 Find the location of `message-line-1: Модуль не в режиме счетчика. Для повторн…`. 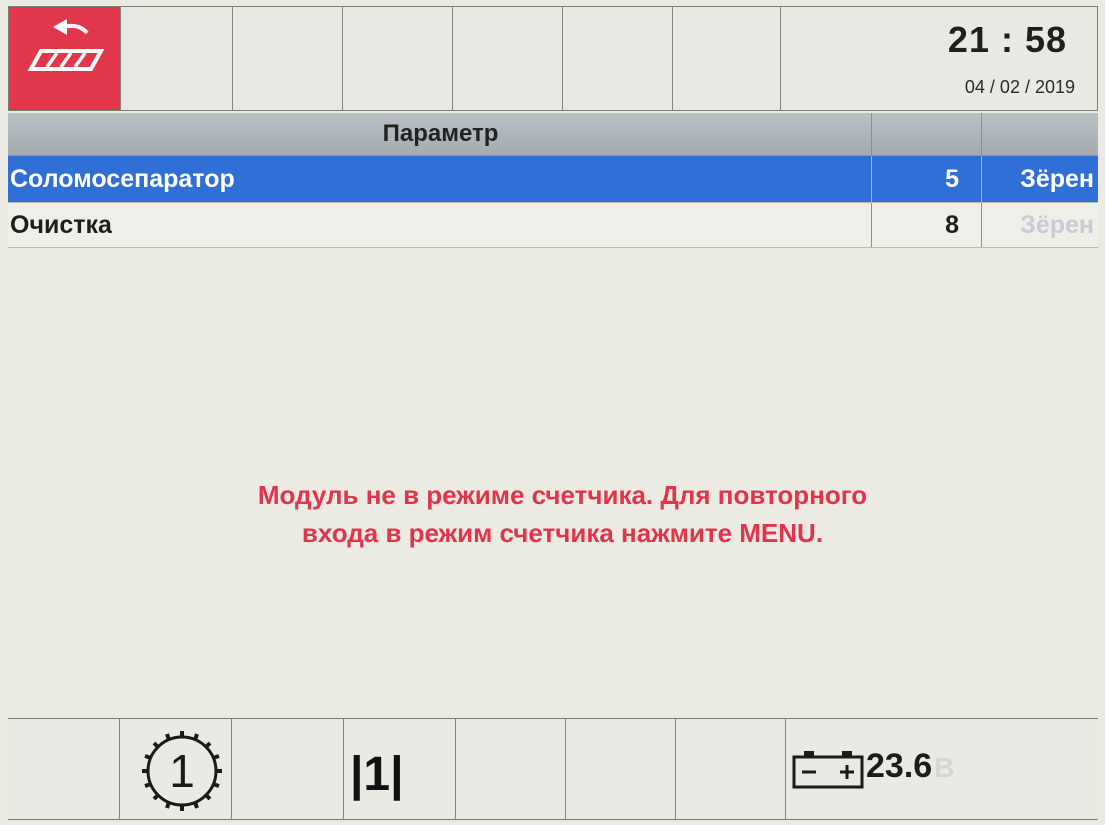

message-line-1: Модуль не в режиме счетчика. Для повторн… is located at coordinates (562, 495).